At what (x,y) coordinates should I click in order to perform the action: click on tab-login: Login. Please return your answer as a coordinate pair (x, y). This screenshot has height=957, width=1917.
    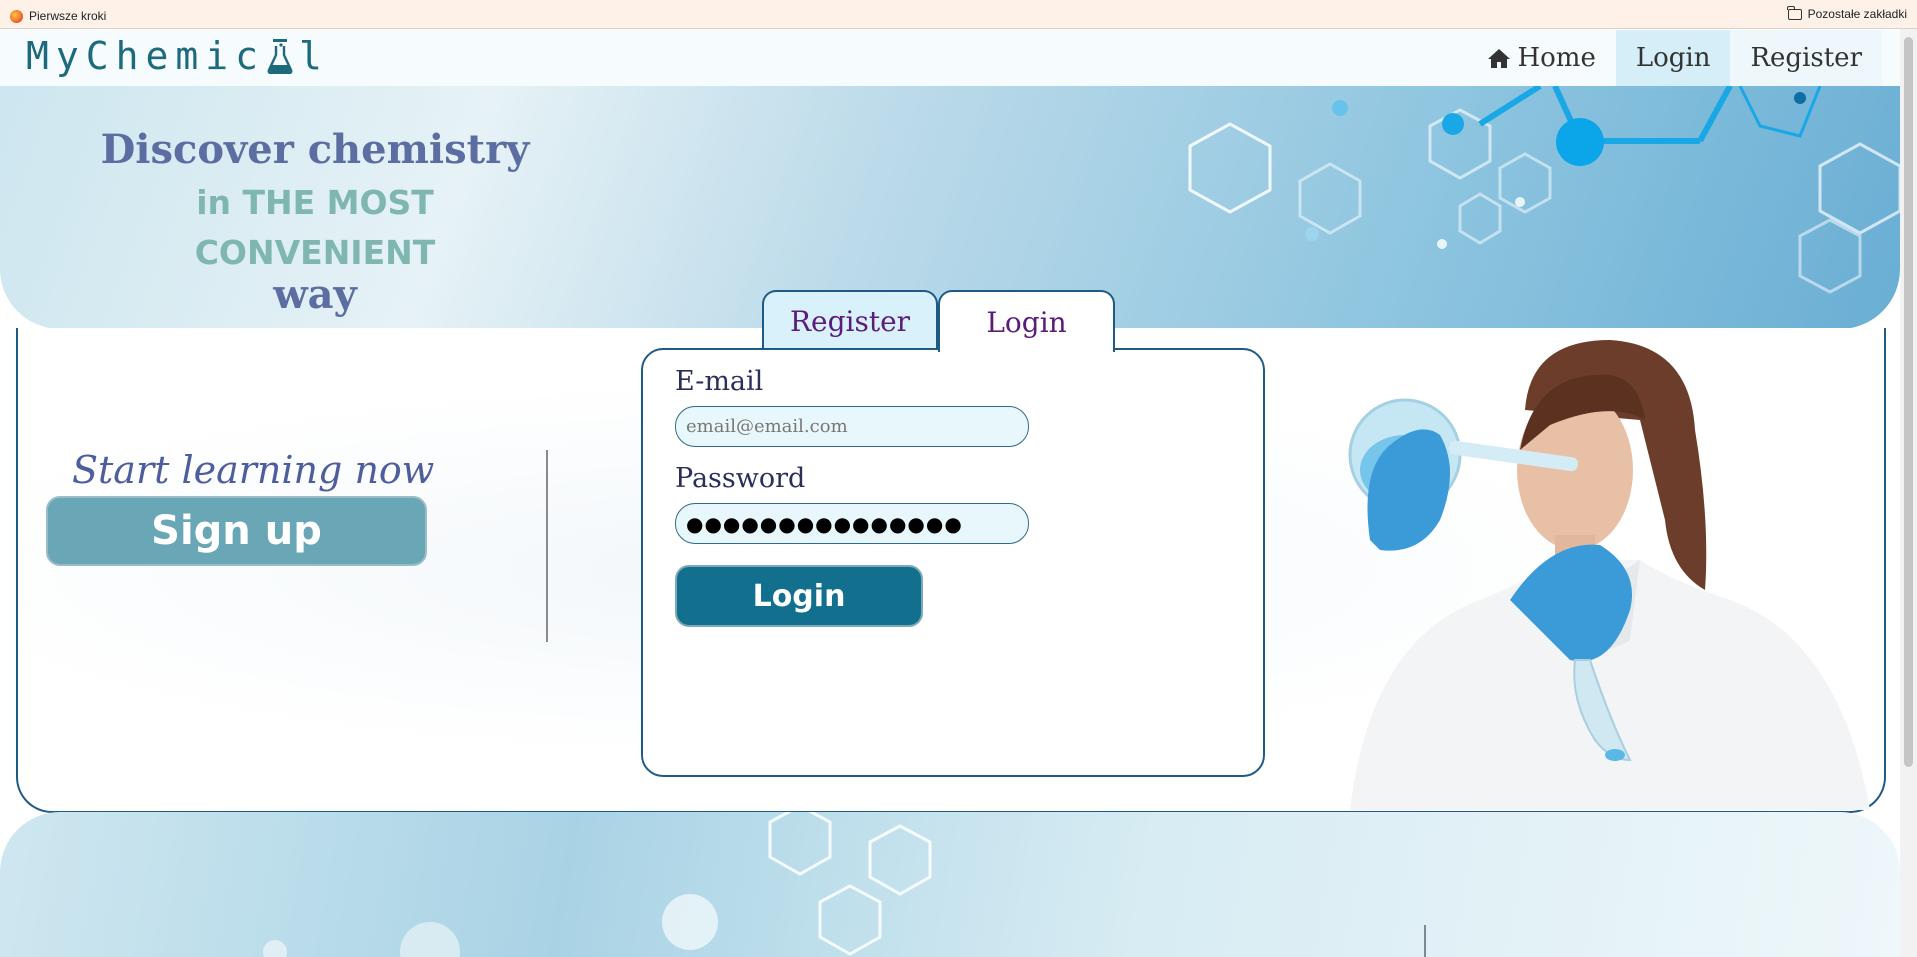
    Looking at the image, I should click on (1026, 321).